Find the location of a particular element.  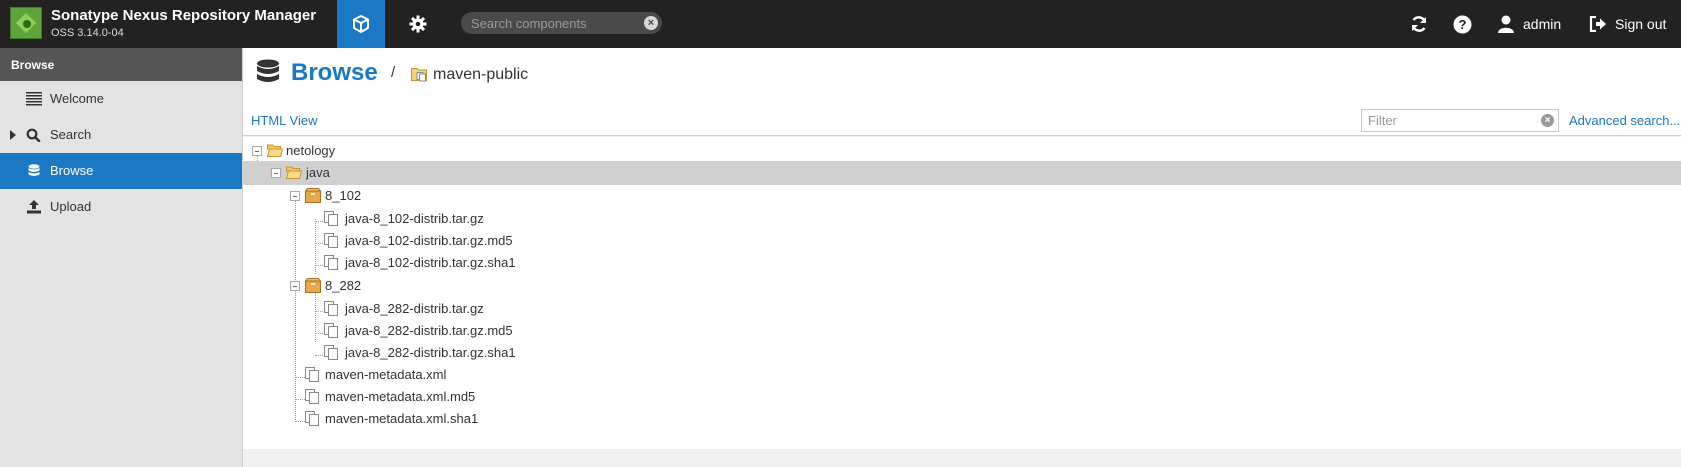

html-view-link: HTML View is located at coordinates (284, 120).